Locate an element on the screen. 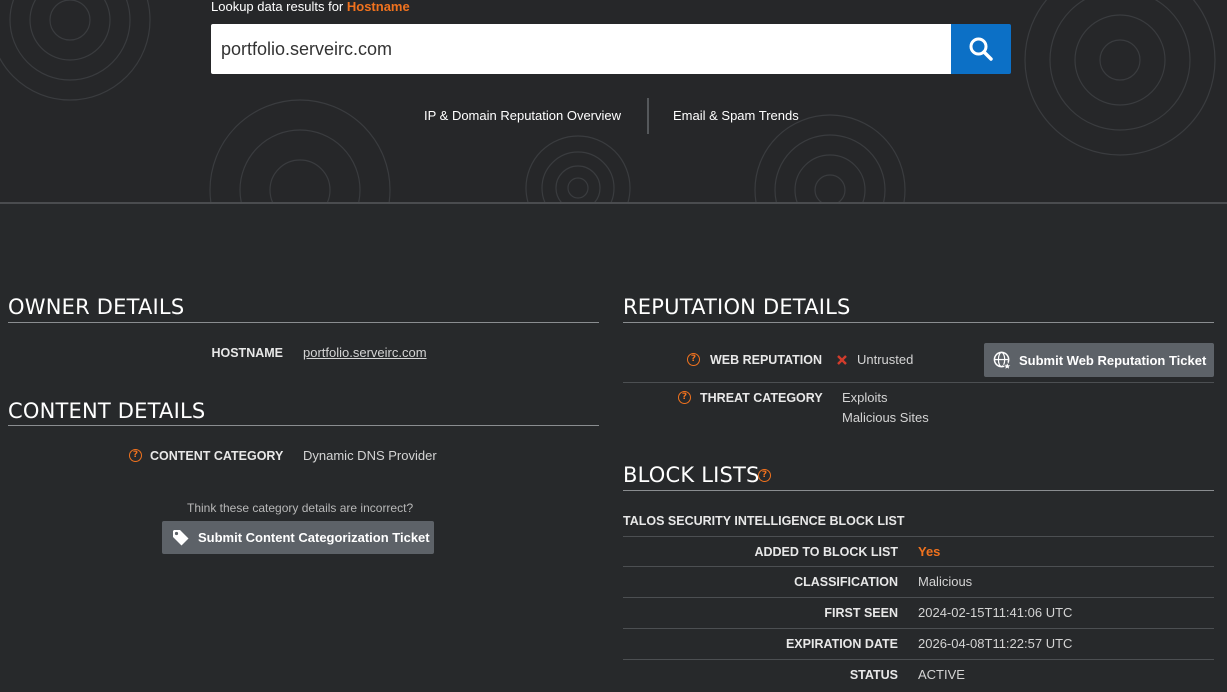 The height and width of the screenshot is (692, 1227). search-button is located at coordinates (981, 49).